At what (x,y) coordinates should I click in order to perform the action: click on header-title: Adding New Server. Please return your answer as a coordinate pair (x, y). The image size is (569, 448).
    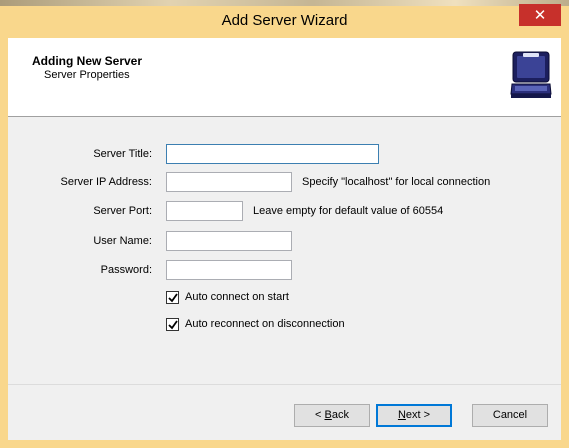
    Looking at the image, I should click on (87, 61).